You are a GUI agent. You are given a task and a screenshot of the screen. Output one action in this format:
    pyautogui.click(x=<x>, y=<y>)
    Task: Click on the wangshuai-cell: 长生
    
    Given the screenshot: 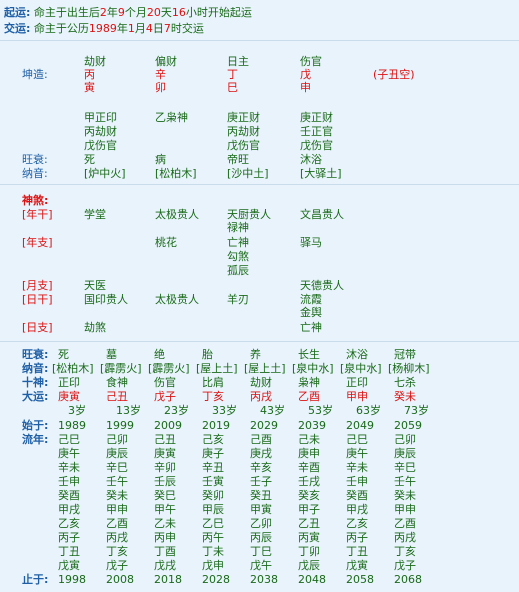 What is the action you would take?
    pyautogui.click(x=309, y=354)
    